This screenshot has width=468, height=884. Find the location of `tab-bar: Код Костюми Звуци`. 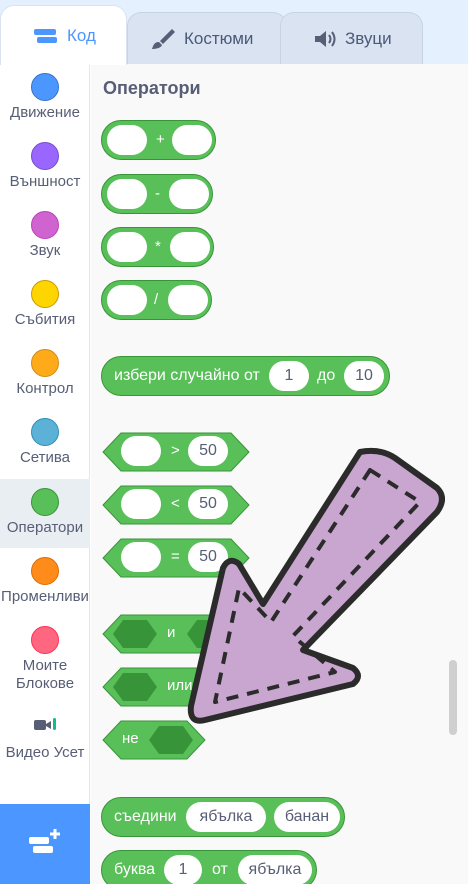

tab-bar: Код Костюми Звуци is located at coordinates (234, 32).